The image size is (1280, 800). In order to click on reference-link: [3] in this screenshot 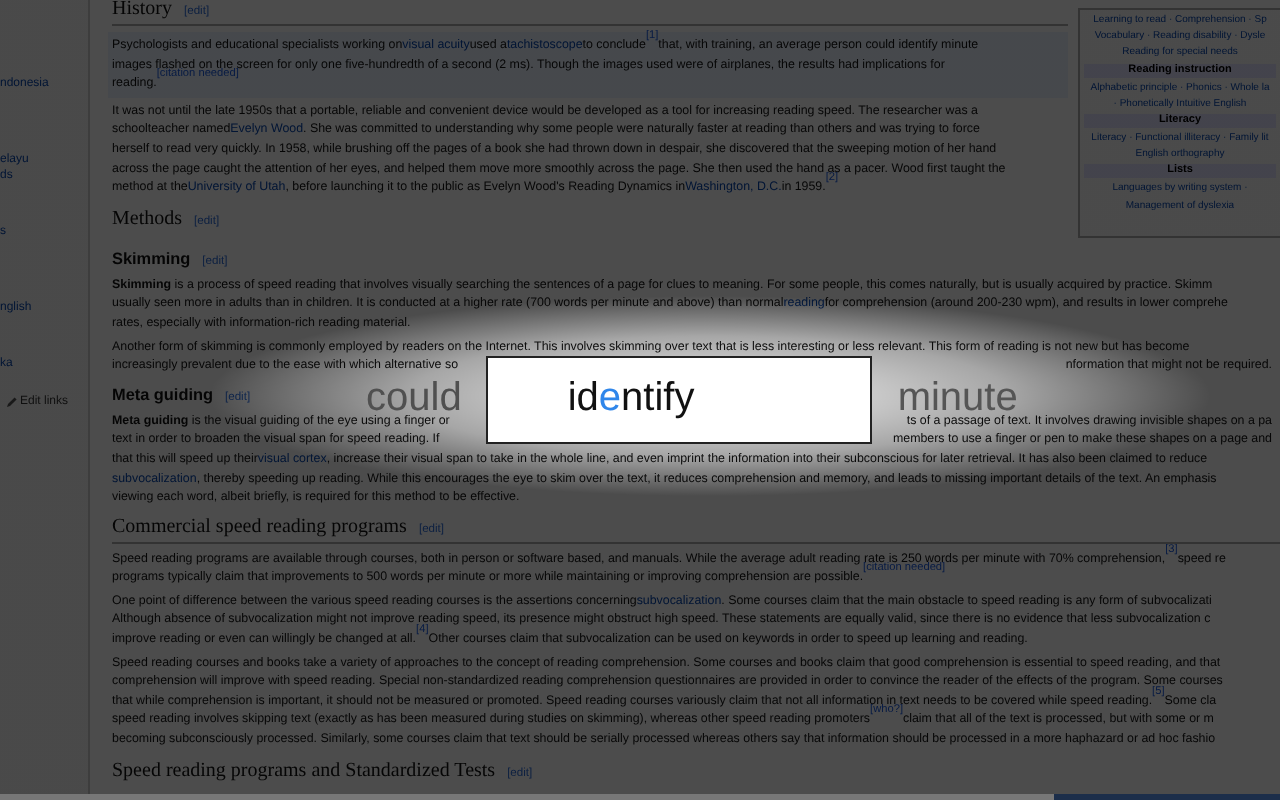, I will do `click(1171, 559)`.